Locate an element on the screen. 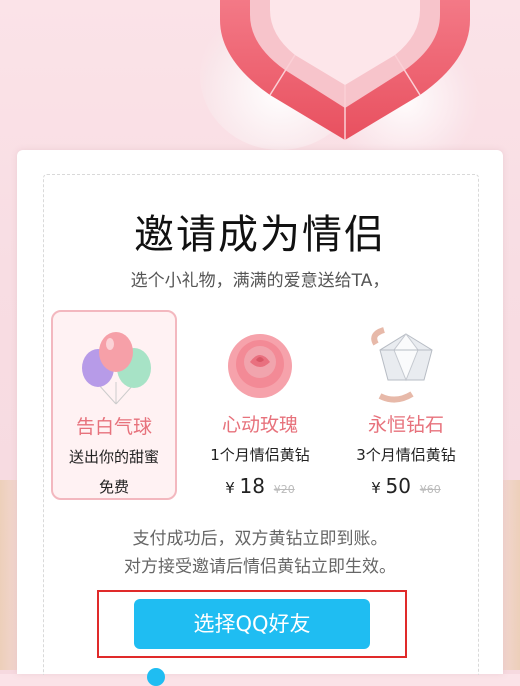 The image size is (520, 686). gift-price: ¥ 50 ¥60 is located at coordinates (406, 486).